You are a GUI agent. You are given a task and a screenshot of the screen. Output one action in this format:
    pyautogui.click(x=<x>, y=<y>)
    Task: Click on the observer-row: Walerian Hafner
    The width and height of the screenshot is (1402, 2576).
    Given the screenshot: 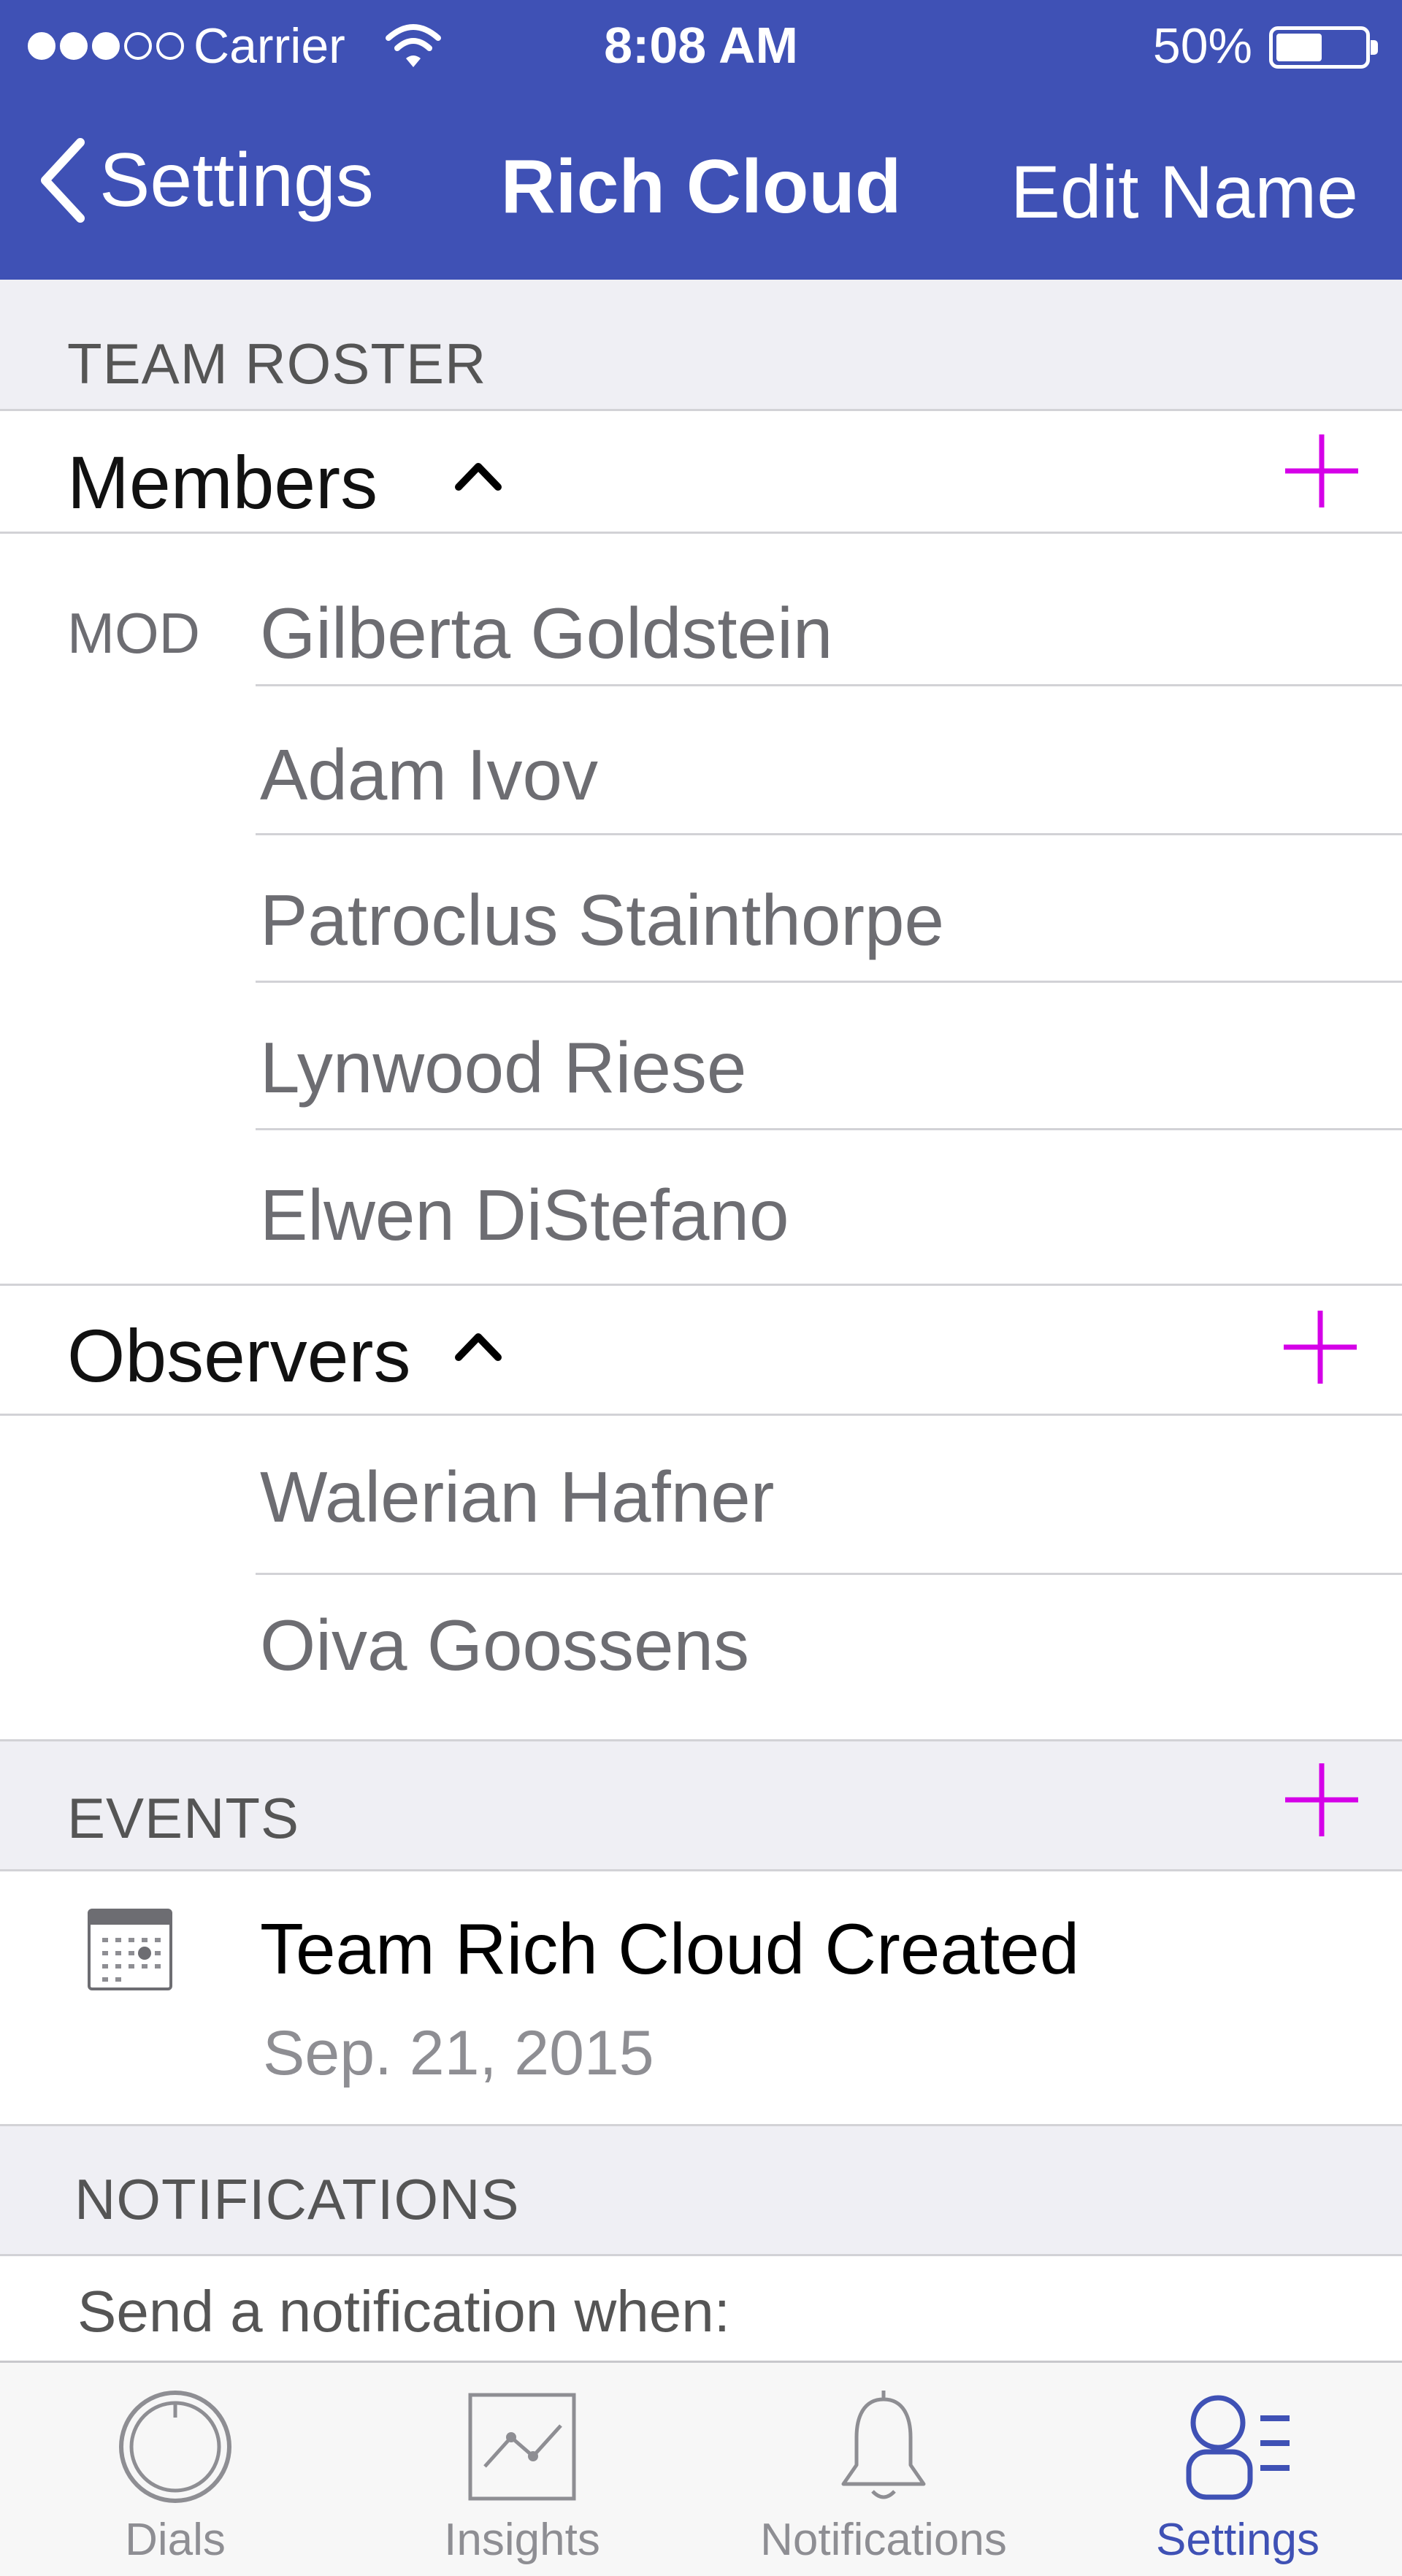 What is the action you would take?
    pyautogui.click(x=829, y=1496)
    